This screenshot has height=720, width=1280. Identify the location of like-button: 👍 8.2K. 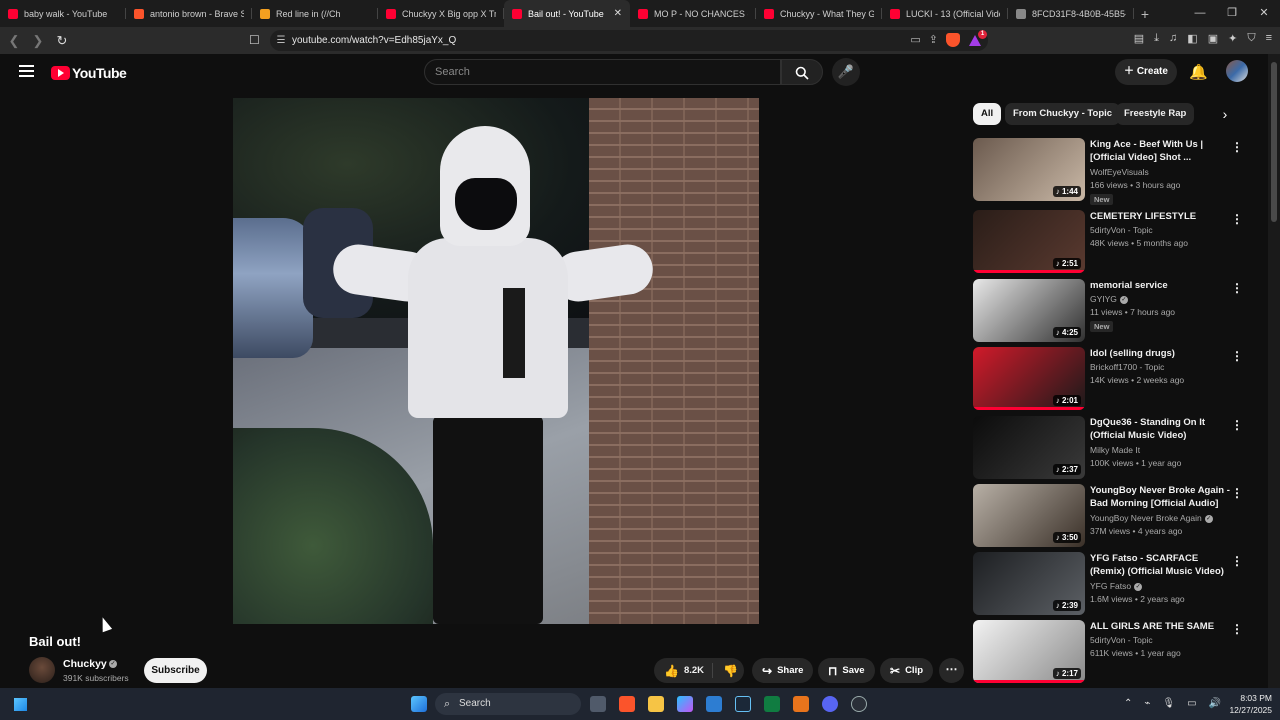
(684, 670).